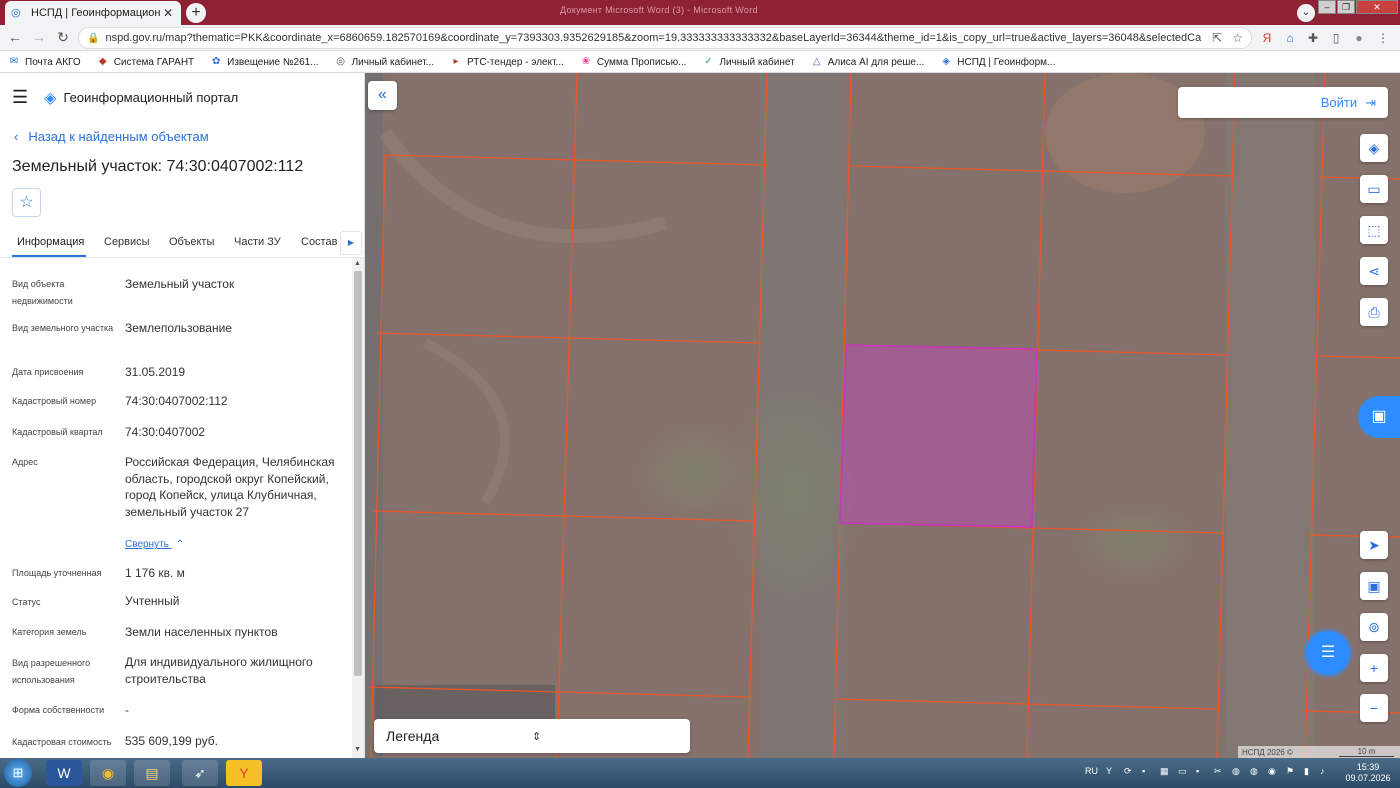 The height and width of the screenshot is (788, 1400). What do you see at coordinates (1290, 38) in the screenshot?
I see `gosuslugi-ext-icon: ⌂` at bounding box center [1290, 38].